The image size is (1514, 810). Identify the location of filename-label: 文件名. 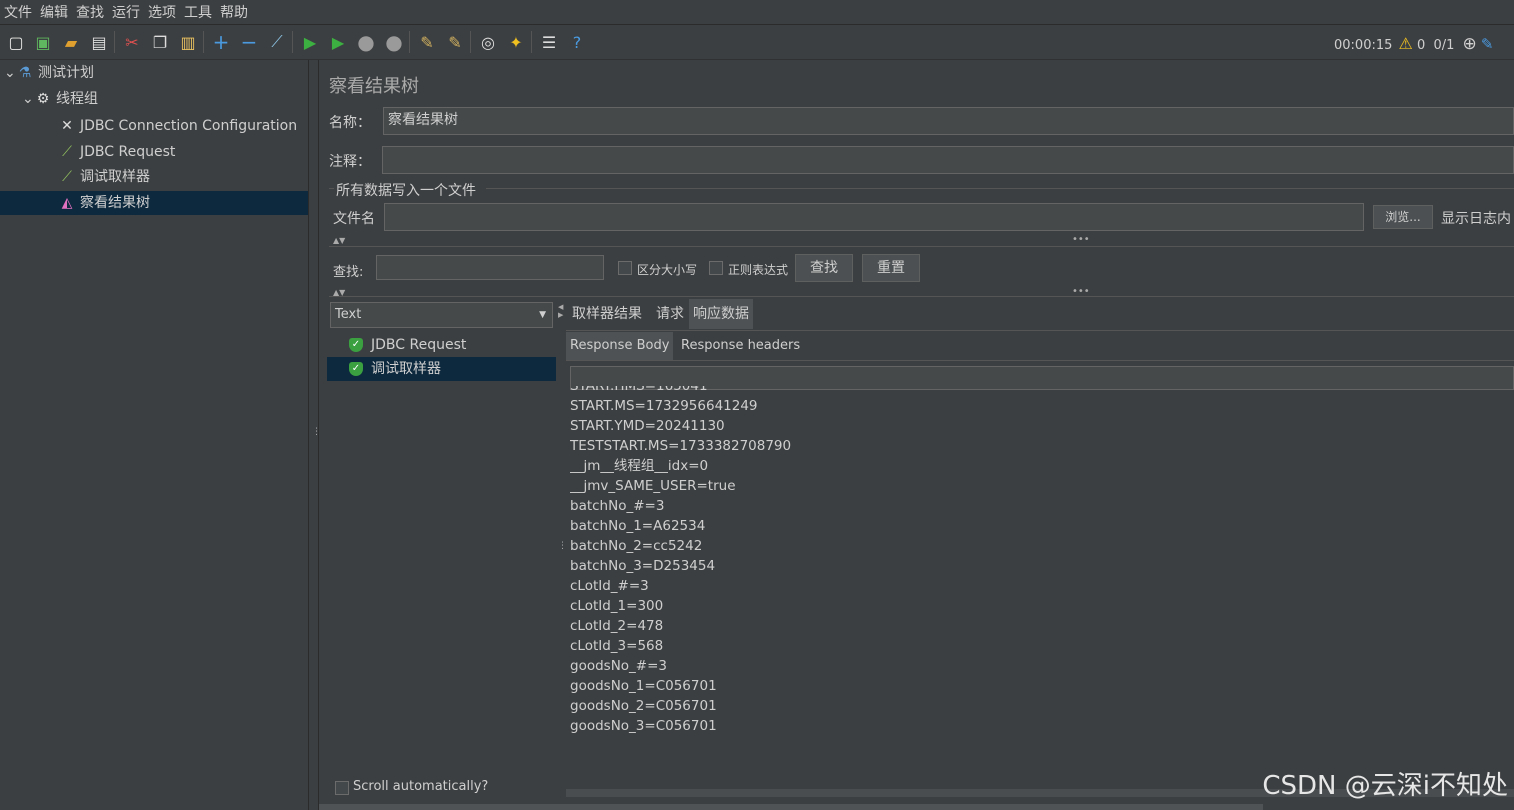
(354, 219).